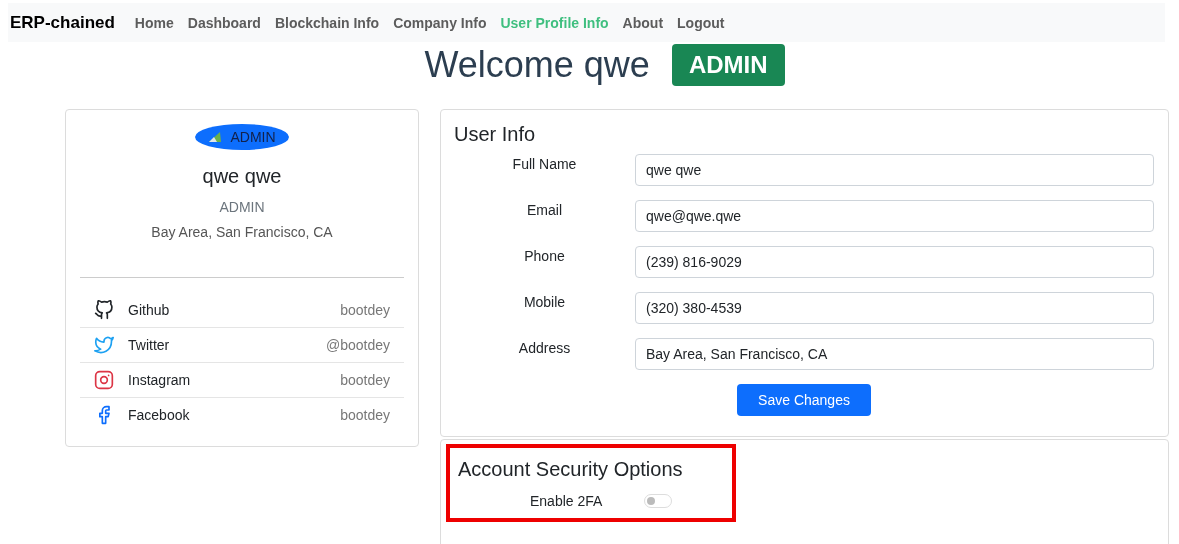 This screenshot has width=1179, height=544. What do you see at coordinates (566, 501) in the screenshot?
I see `option-label: Enable 2FA` at bounding box center [566, 501].